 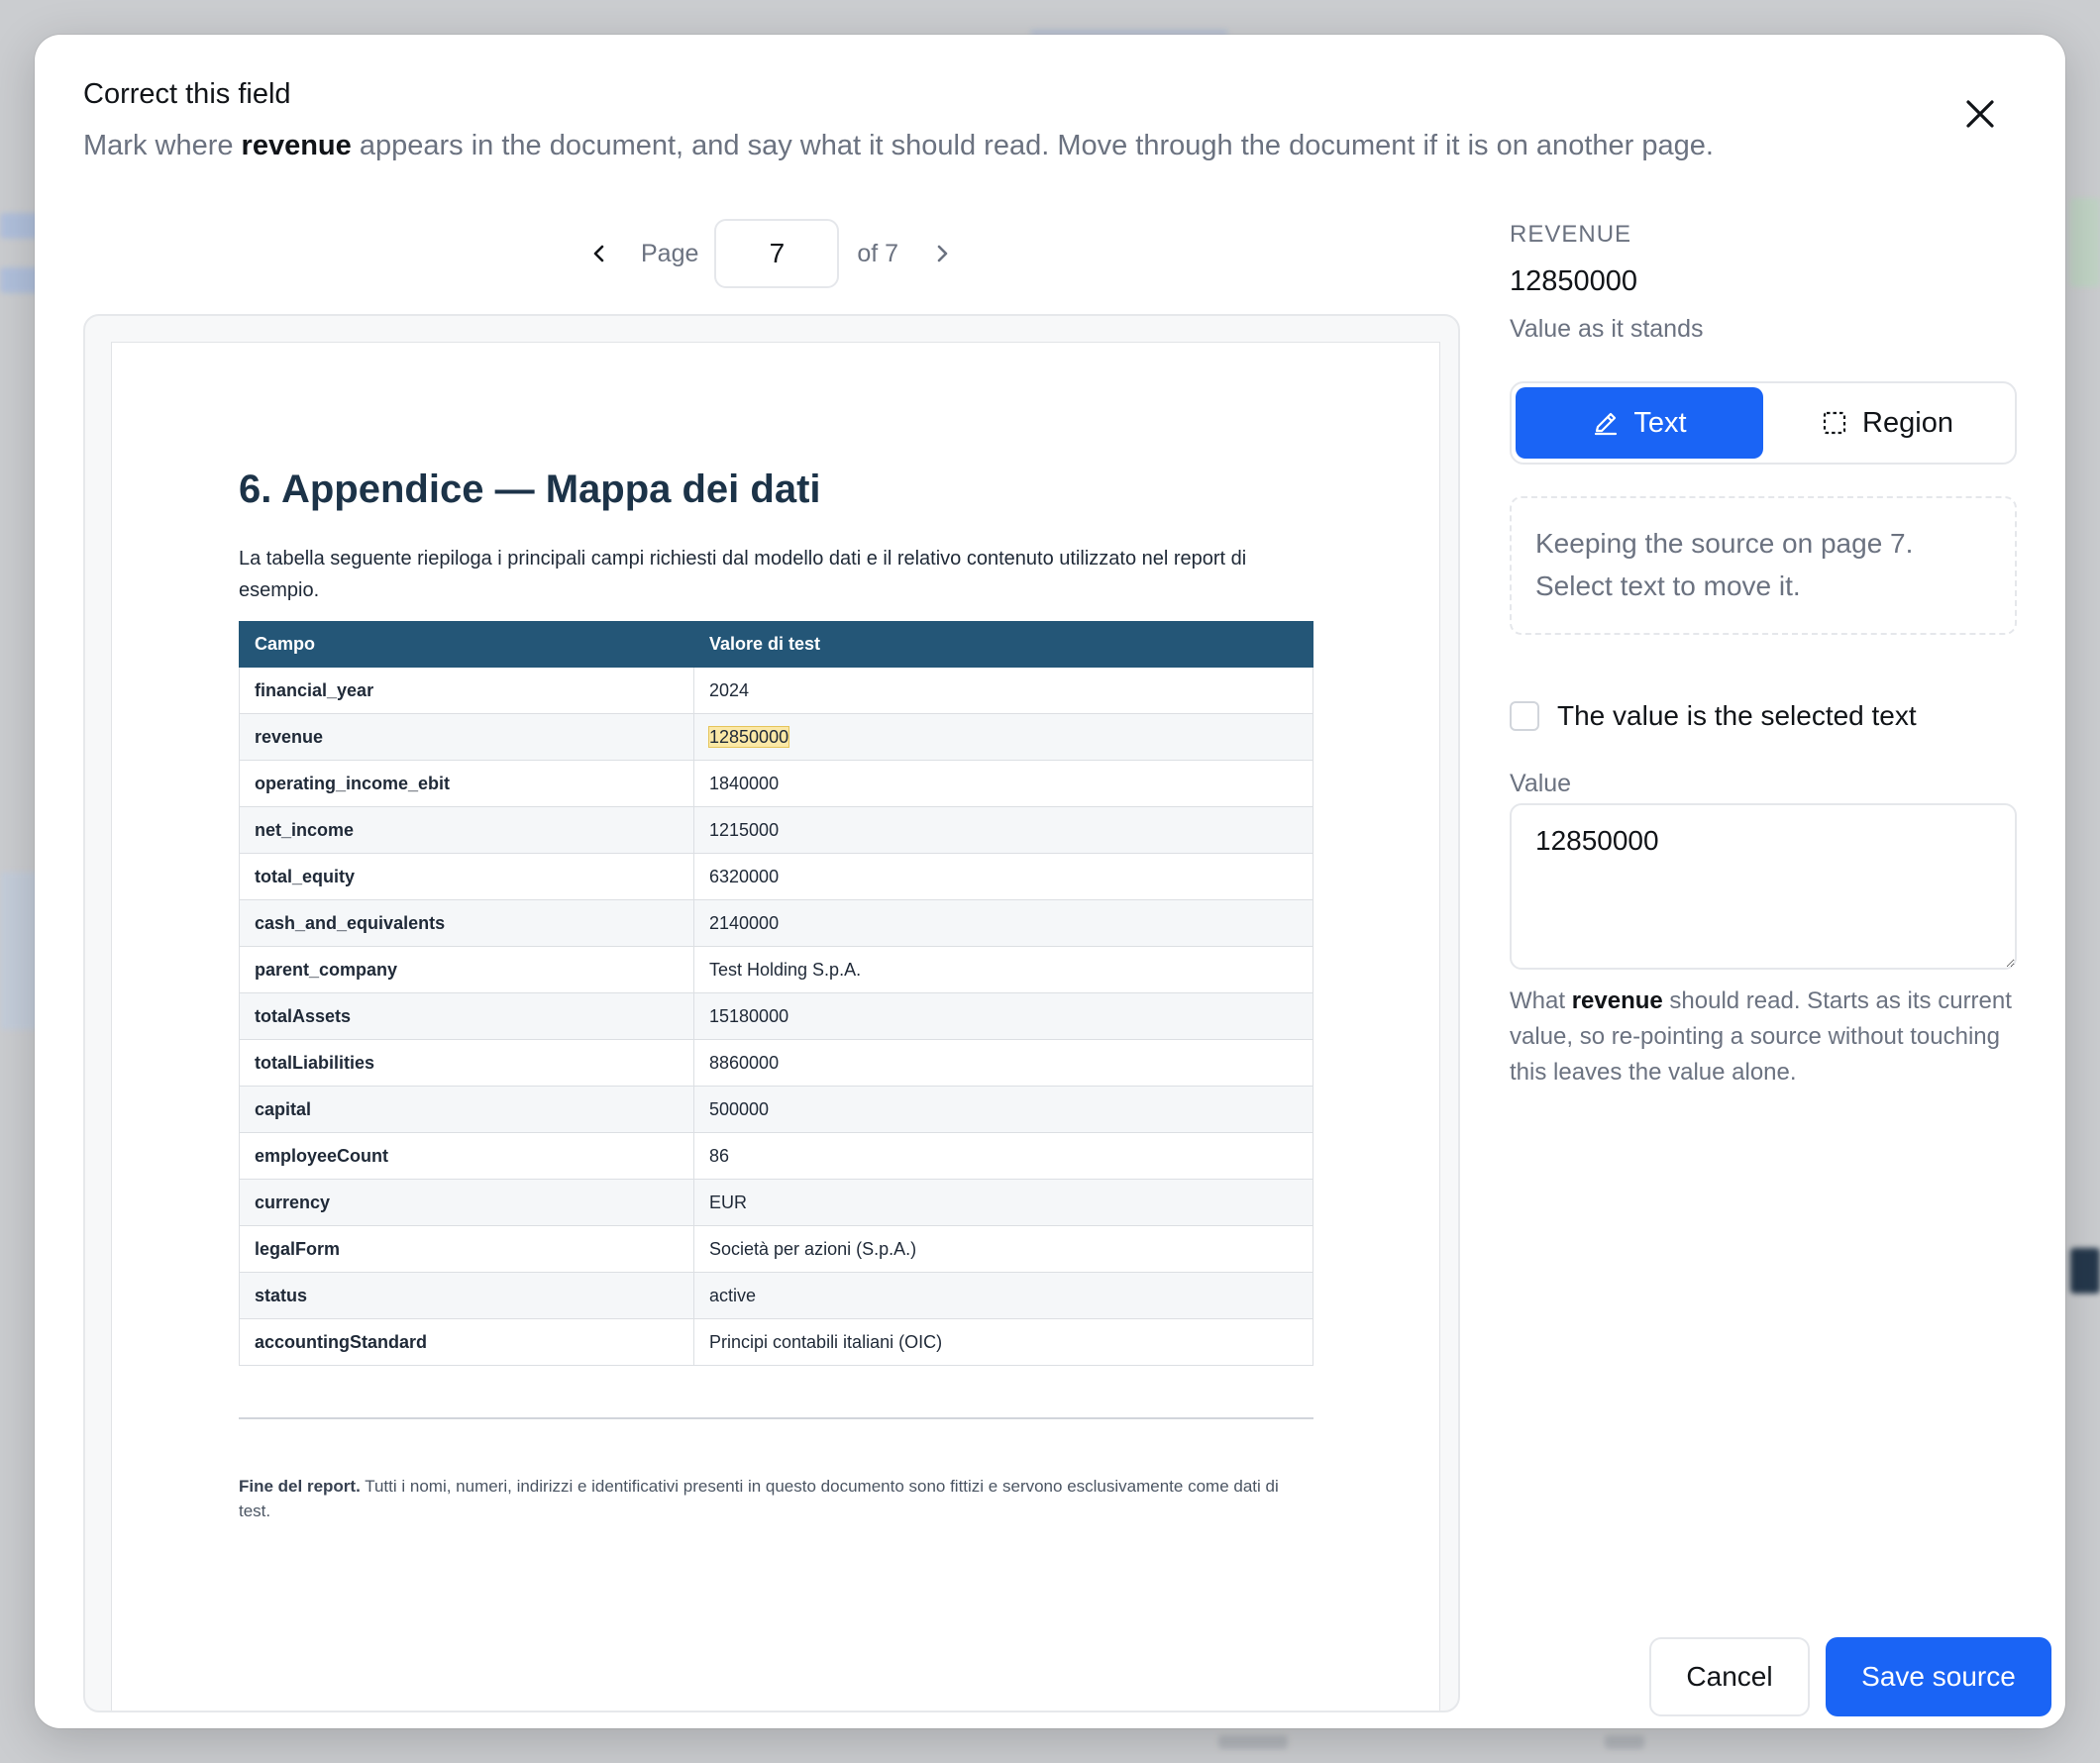 I want to click on chevron-left-icon, so click(x=598, y=253).